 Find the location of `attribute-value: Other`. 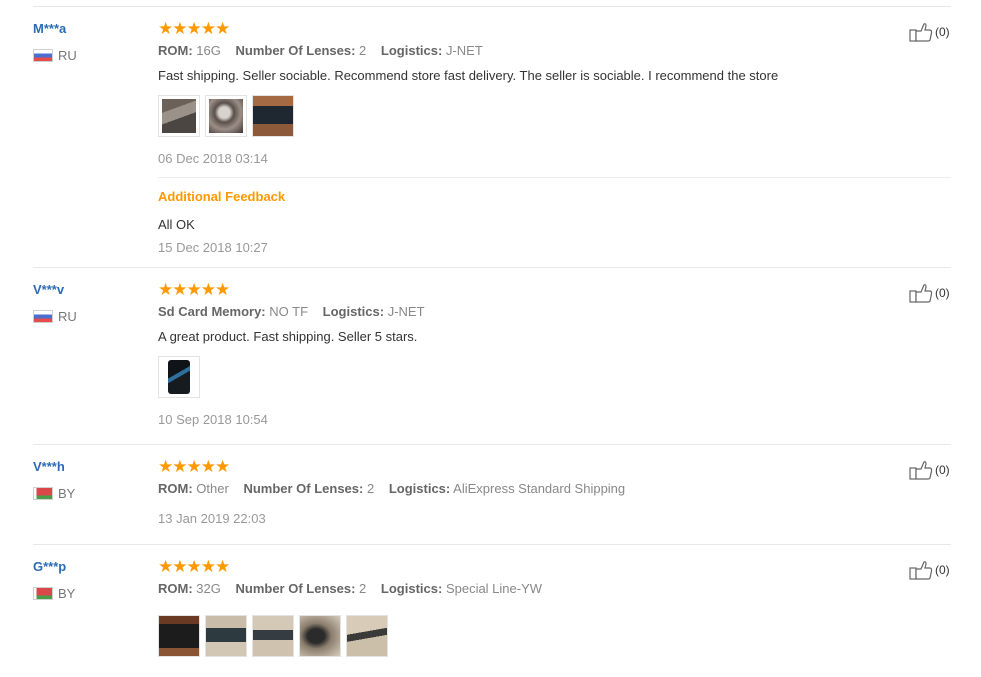

attribute-value: Other is located at coordinates (212, 488).